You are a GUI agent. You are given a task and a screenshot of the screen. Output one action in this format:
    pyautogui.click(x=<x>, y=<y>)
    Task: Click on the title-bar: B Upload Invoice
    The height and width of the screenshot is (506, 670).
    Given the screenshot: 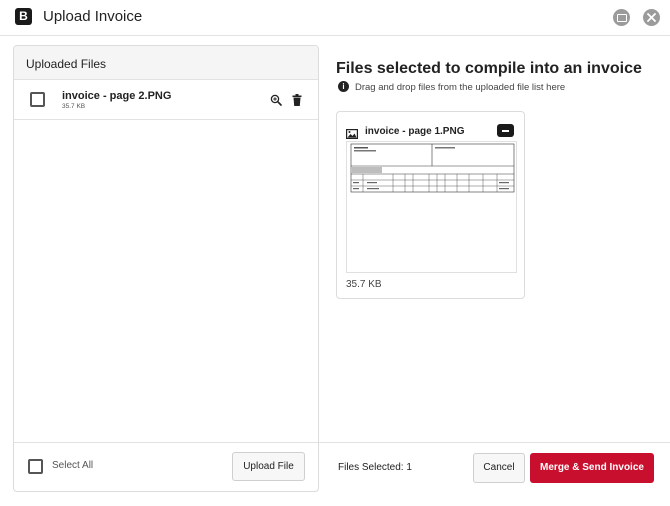 What is the action you would take?
    pyautogui.click(x=335, y=18)
    